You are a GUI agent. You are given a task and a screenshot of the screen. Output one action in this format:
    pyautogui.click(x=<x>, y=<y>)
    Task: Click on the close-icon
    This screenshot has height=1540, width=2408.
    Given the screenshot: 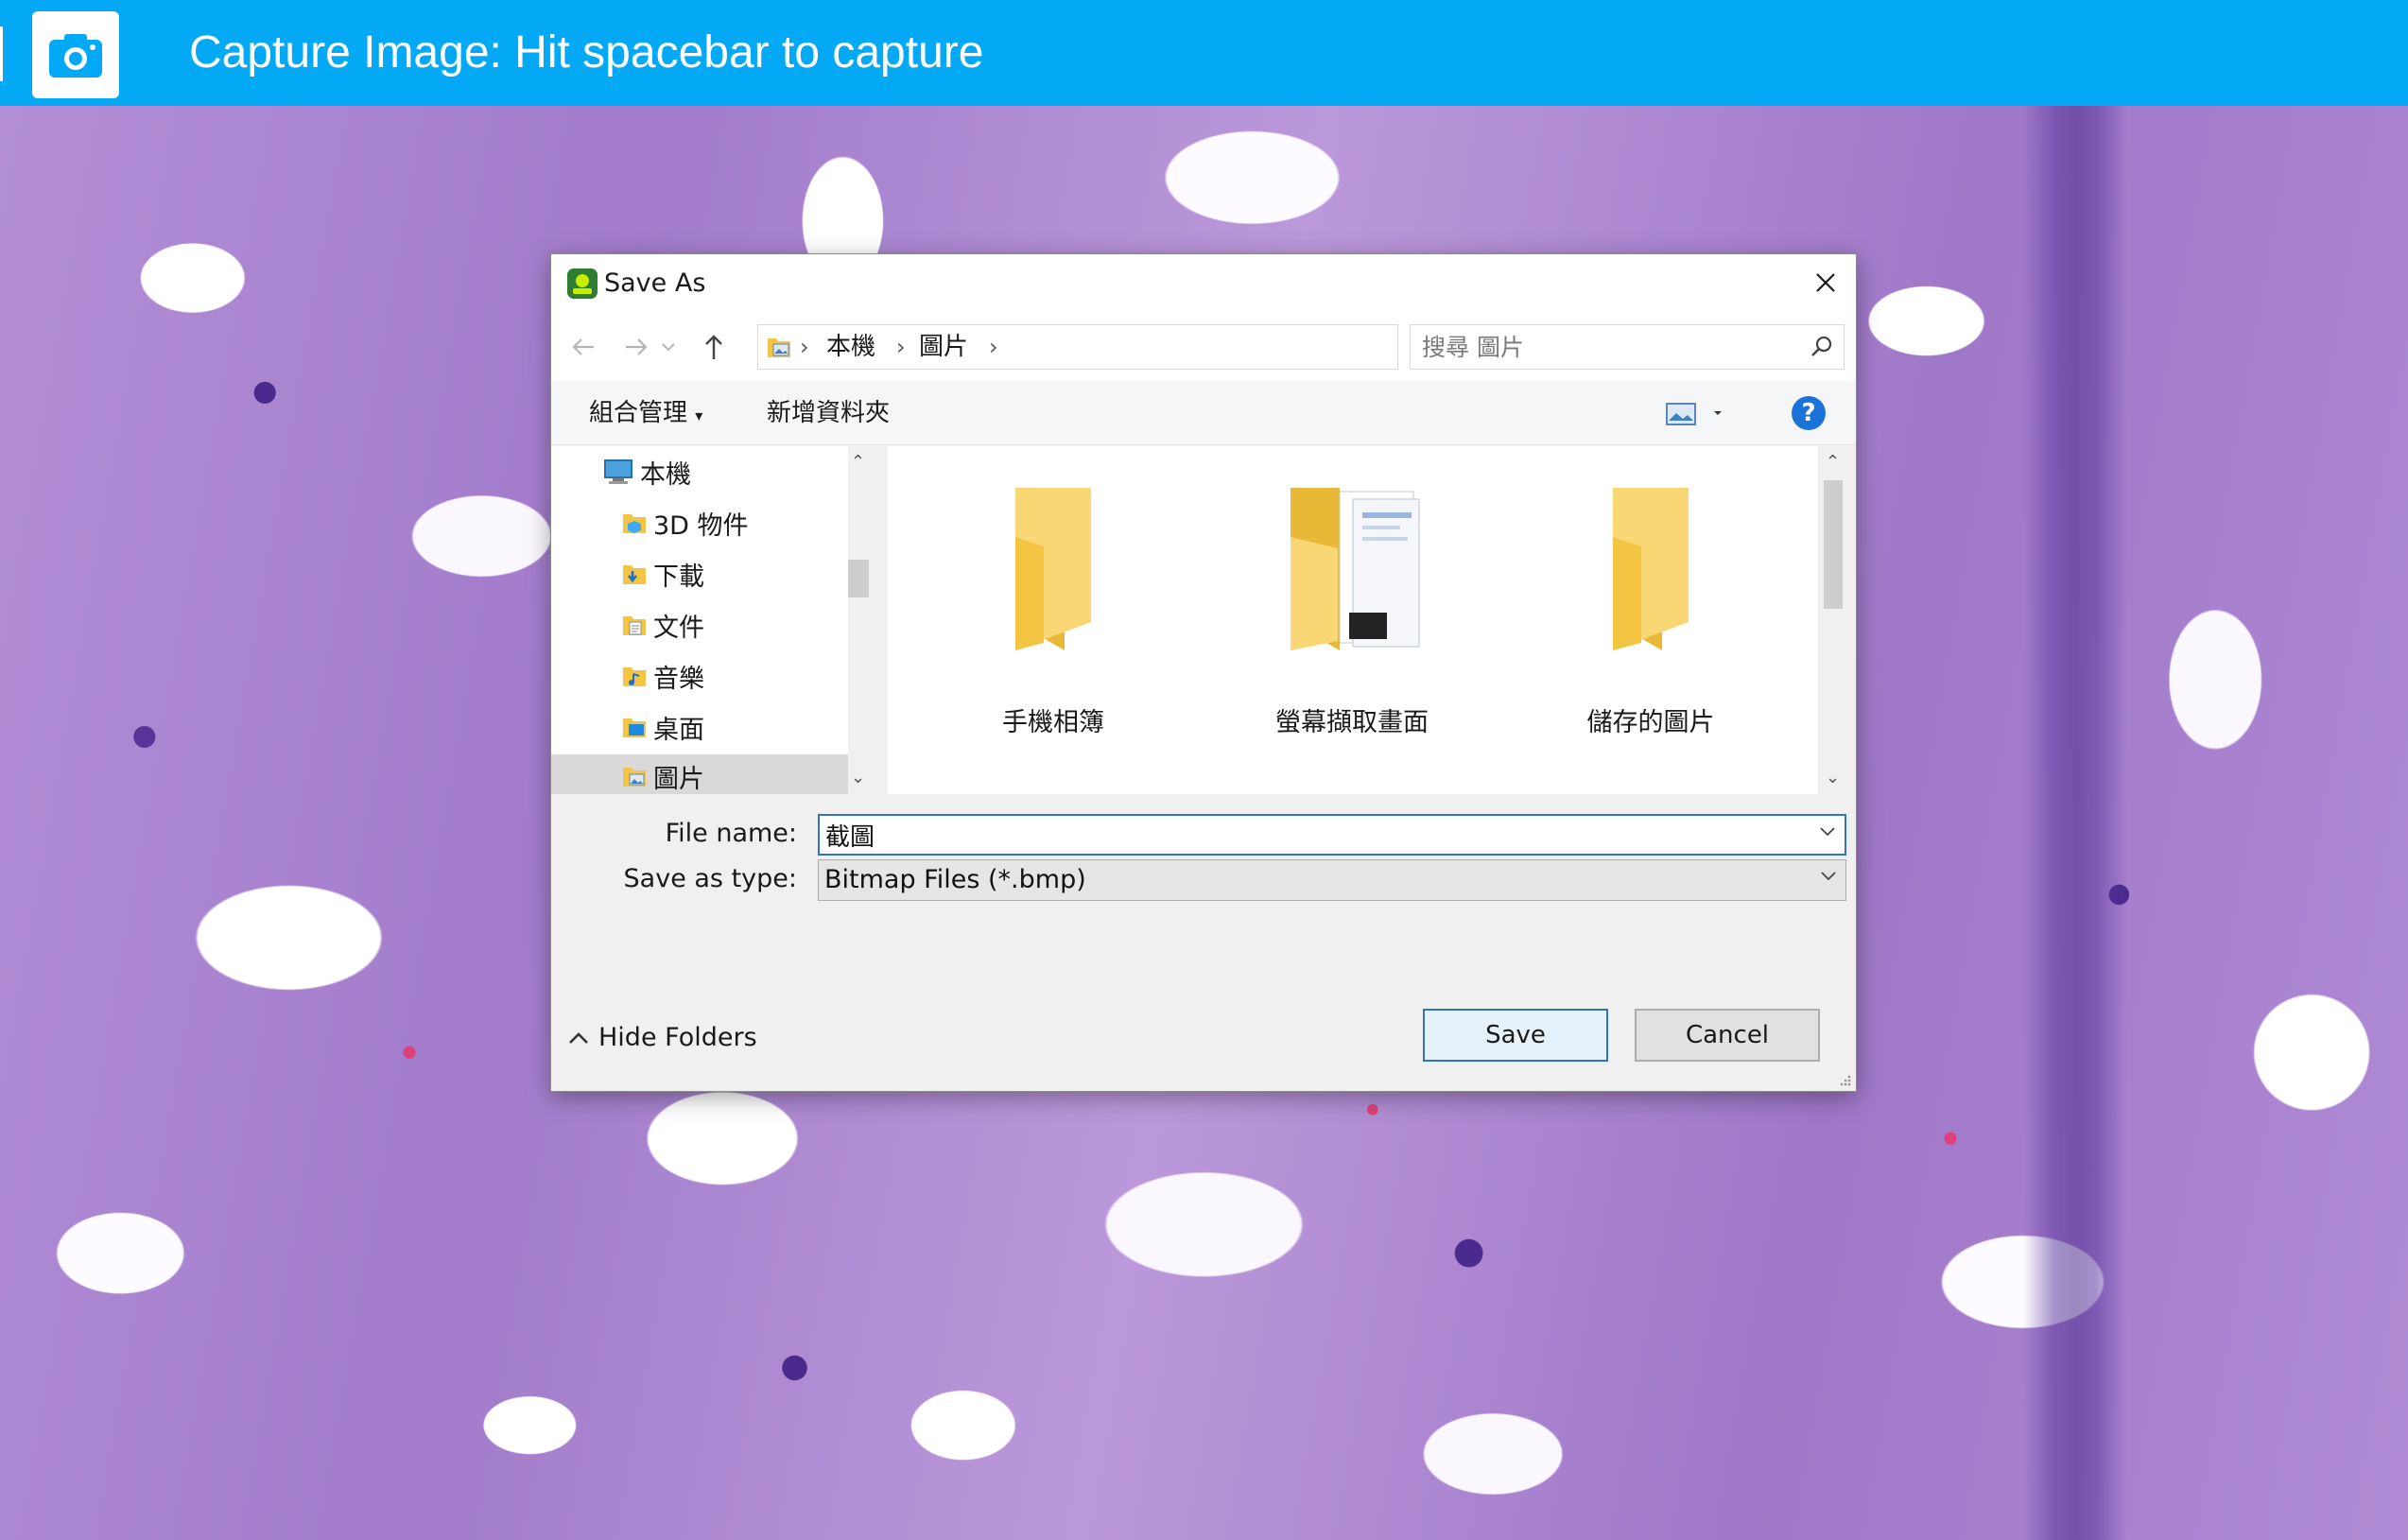 What is the action you would take?
    pyautogui.click(x=1825, y=282)
    